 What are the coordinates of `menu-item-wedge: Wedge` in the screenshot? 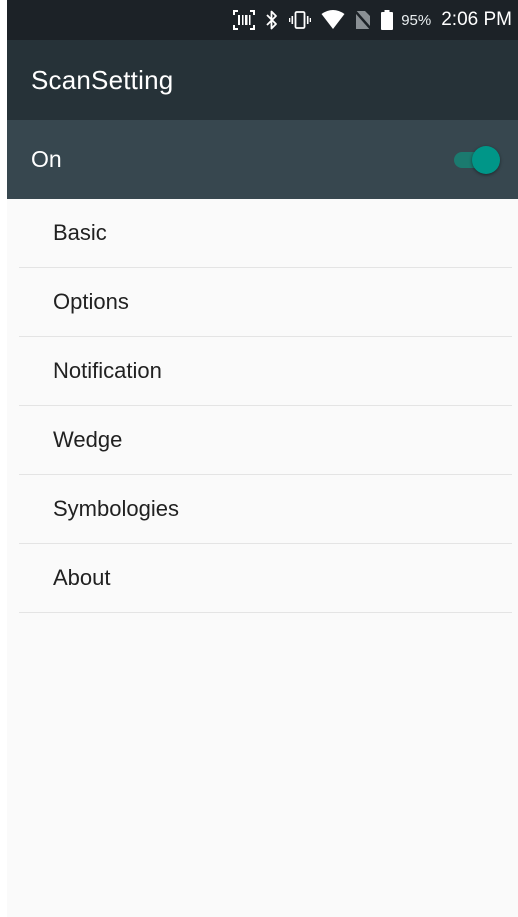 It's located at (265, 440).